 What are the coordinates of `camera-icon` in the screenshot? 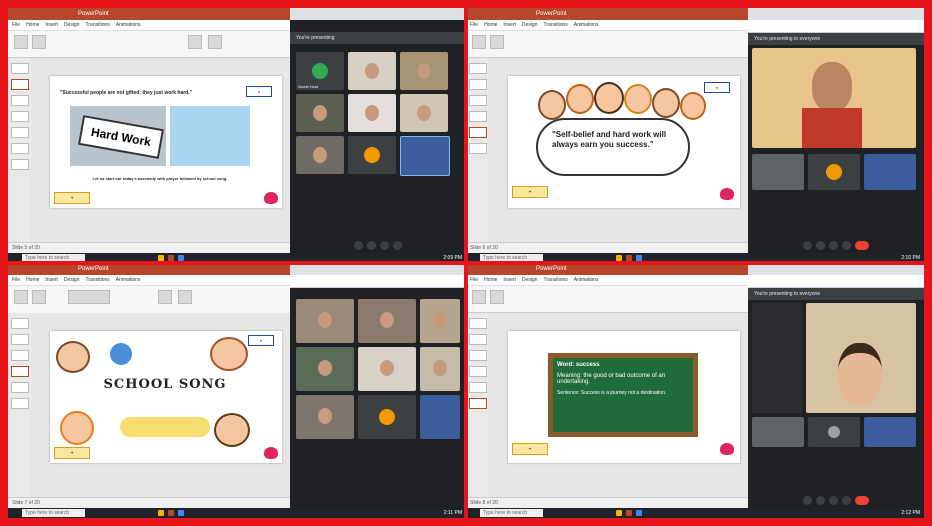 It's located at (384, 245).